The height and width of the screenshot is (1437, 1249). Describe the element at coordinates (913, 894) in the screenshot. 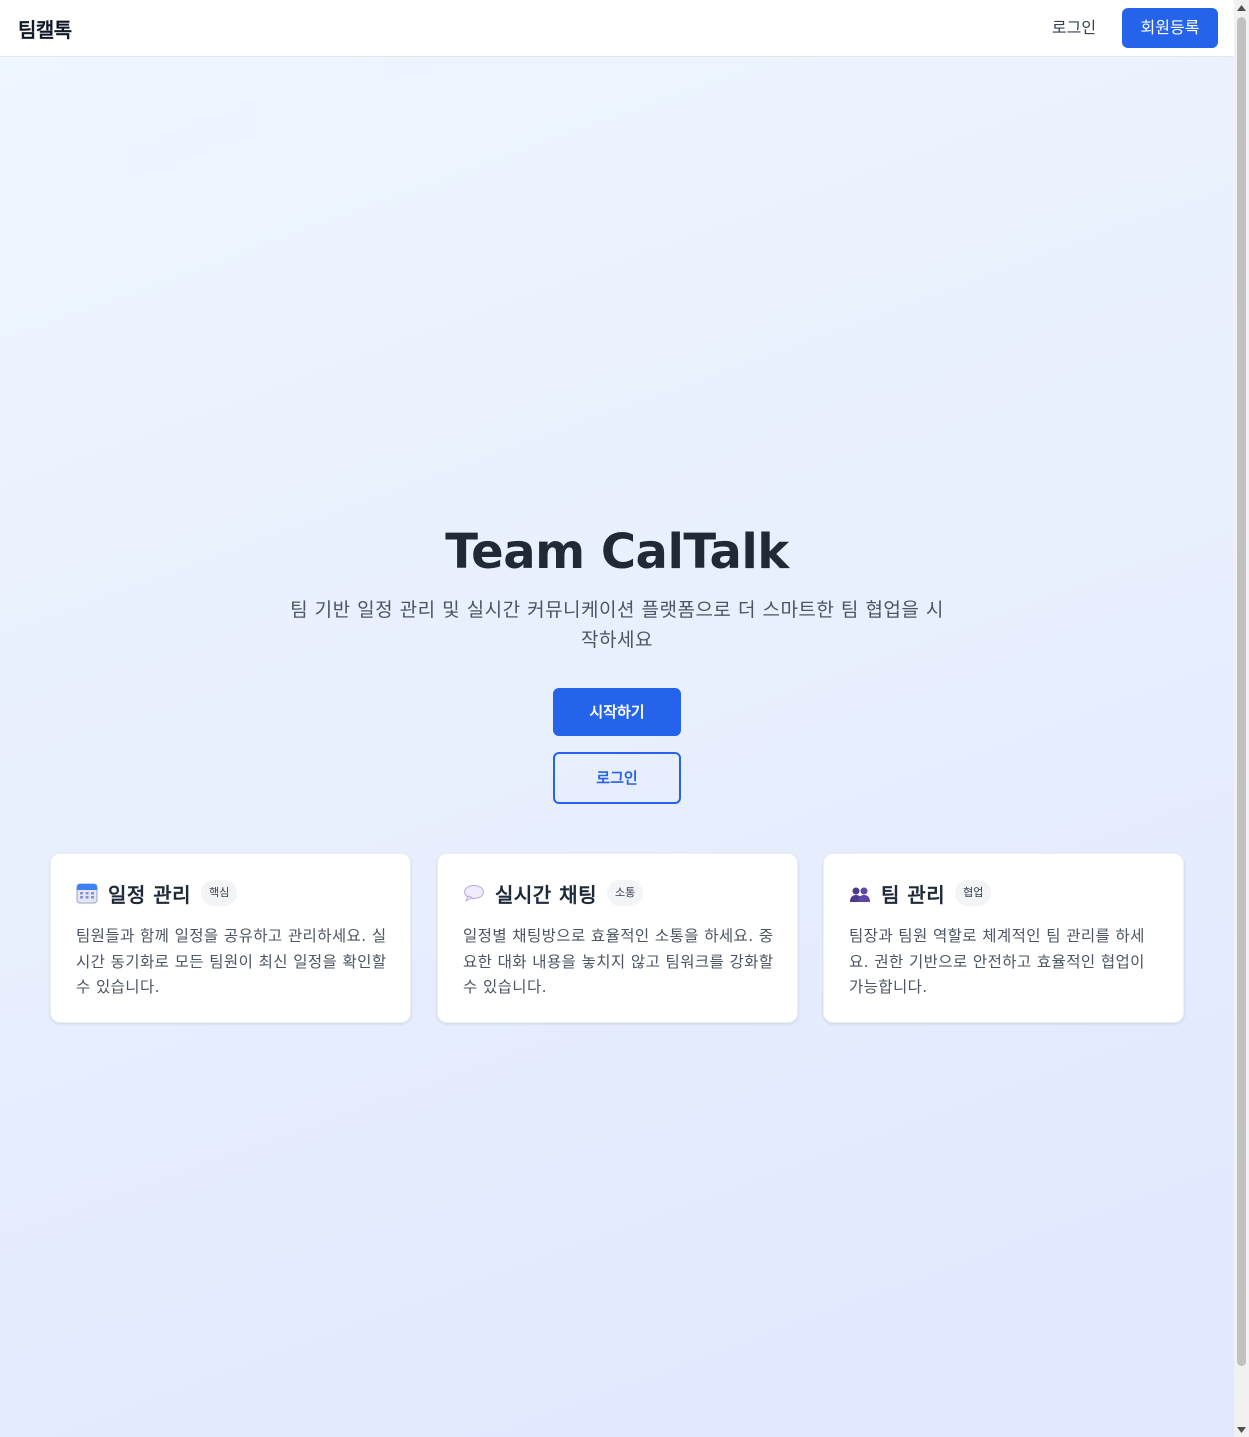

I see `card-title: 팀 관리` at that location.